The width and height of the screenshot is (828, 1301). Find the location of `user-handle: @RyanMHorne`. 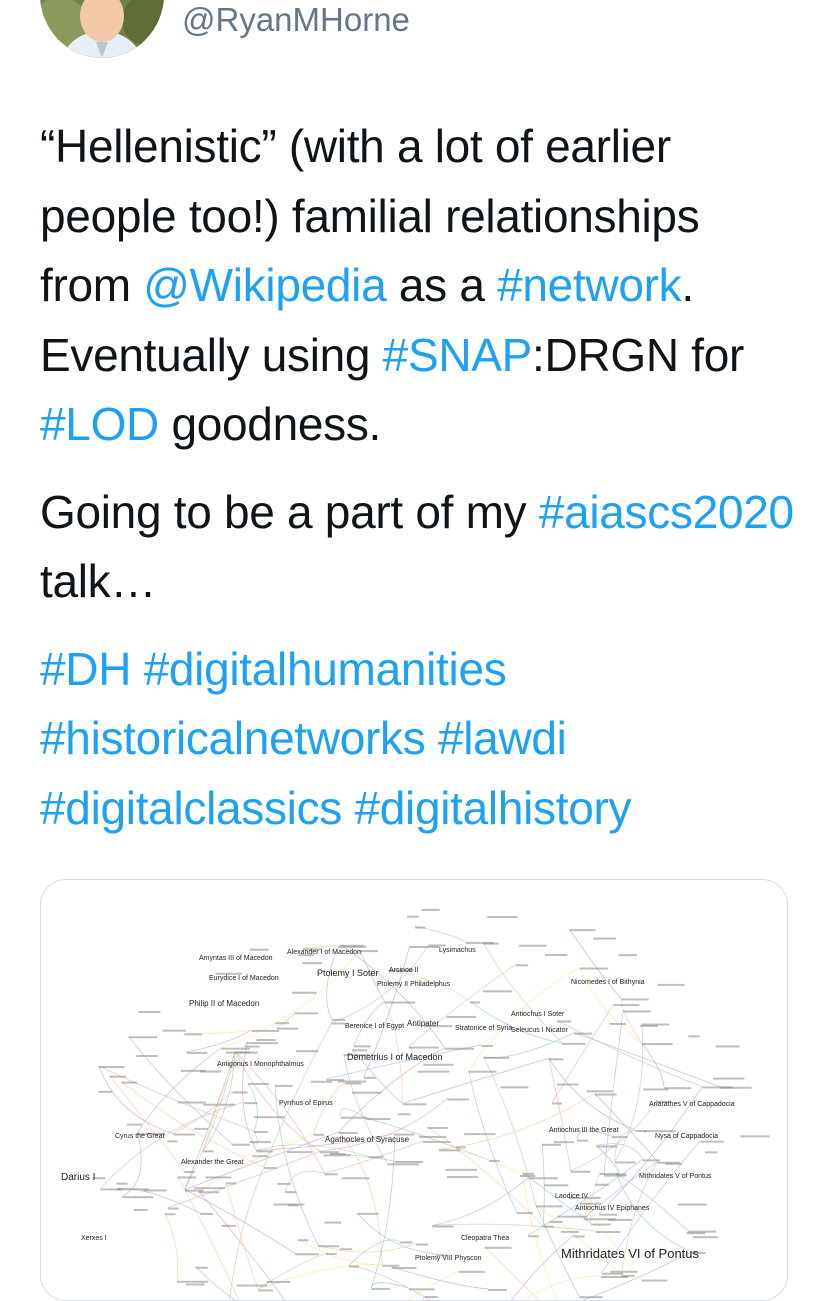

user-handle: @RyanMHorne is located at coordinates (296, 20).